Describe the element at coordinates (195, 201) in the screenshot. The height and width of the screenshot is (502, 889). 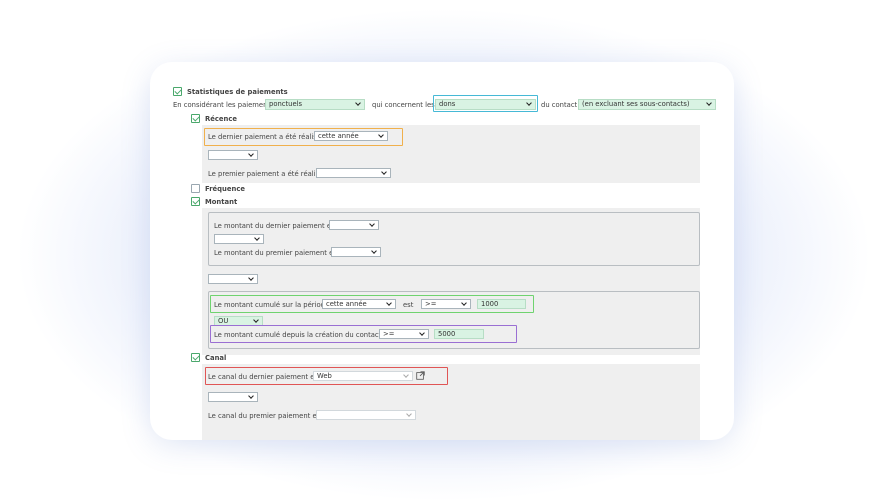
I see `montant-checkbox` at that location.